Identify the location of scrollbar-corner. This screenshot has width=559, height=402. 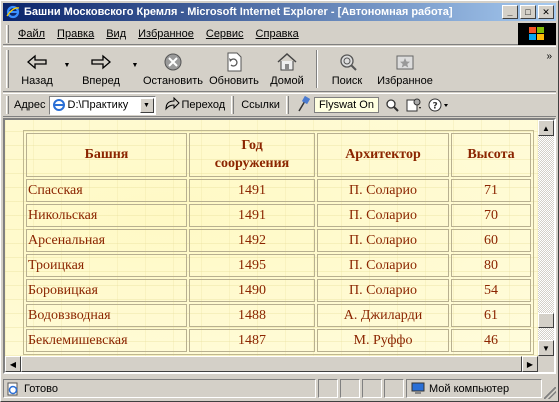
(546, 364).